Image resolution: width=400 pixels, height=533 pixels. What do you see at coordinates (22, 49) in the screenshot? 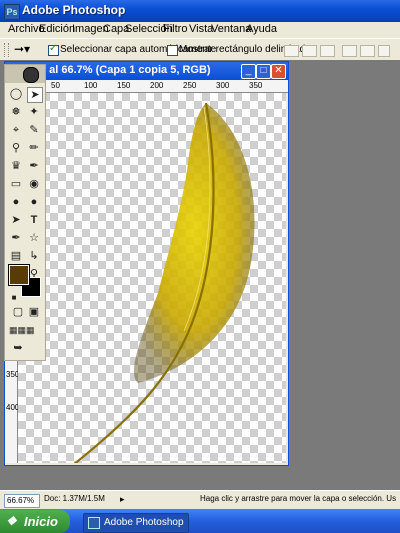
I see `move-tool-preset-icon: ➞▾` at bounding box center [22, 49].